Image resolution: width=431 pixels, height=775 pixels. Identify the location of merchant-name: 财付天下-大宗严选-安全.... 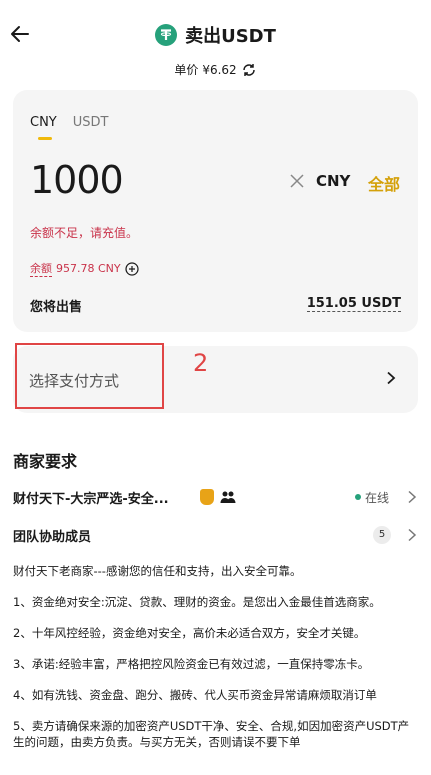
(91, 499).